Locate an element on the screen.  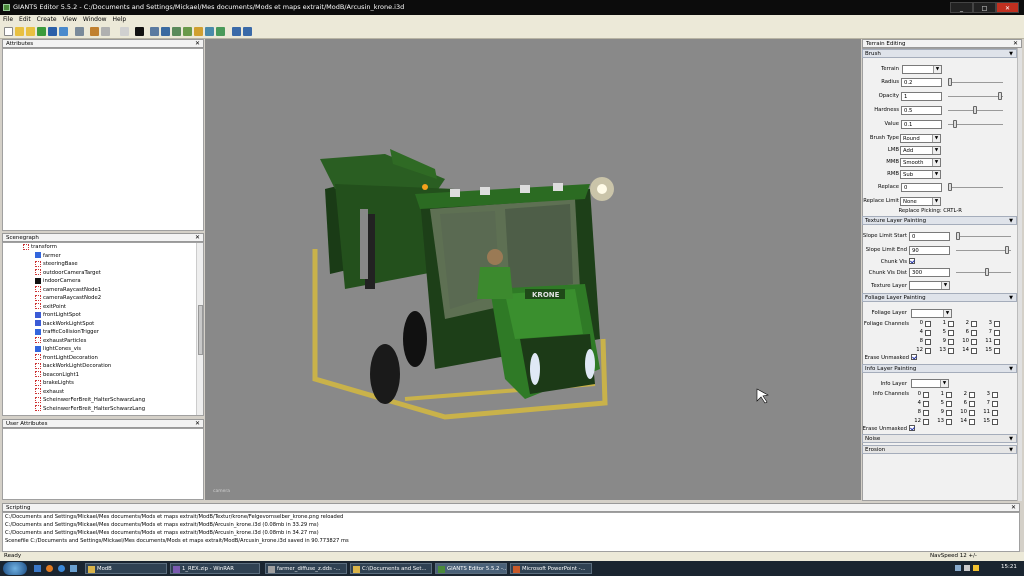
firefox-icon is located at coordinates (49, 568).